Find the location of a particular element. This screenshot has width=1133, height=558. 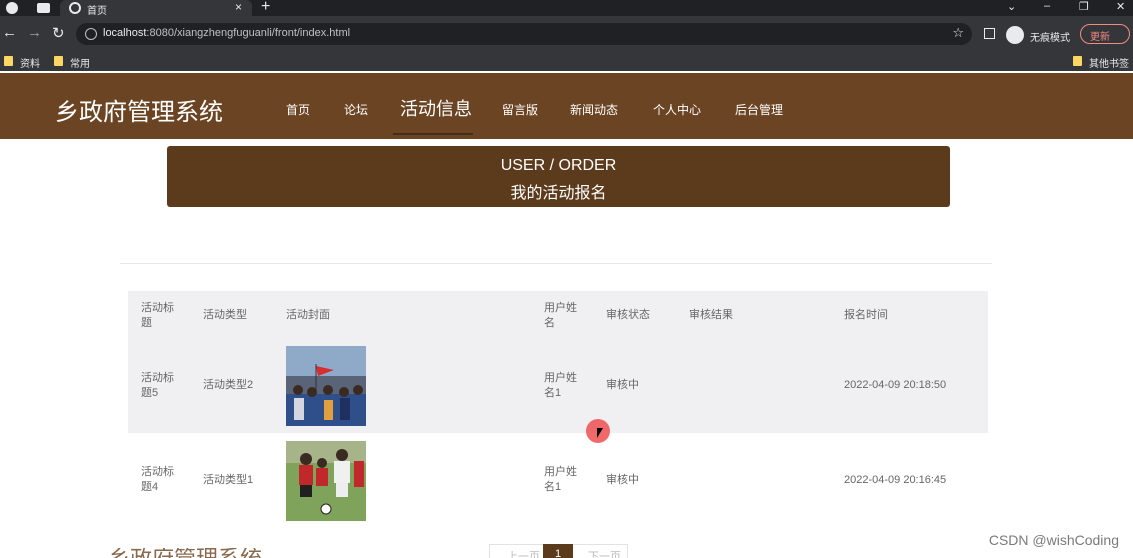

photo-football-kids is located at coordinates (326, 481).